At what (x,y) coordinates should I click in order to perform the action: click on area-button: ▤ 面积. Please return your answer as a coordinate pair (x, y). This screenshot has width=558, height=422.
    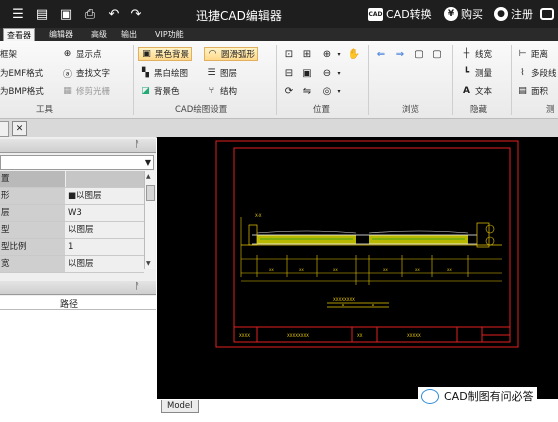
    Looking at the image, I should click on (532, 91).